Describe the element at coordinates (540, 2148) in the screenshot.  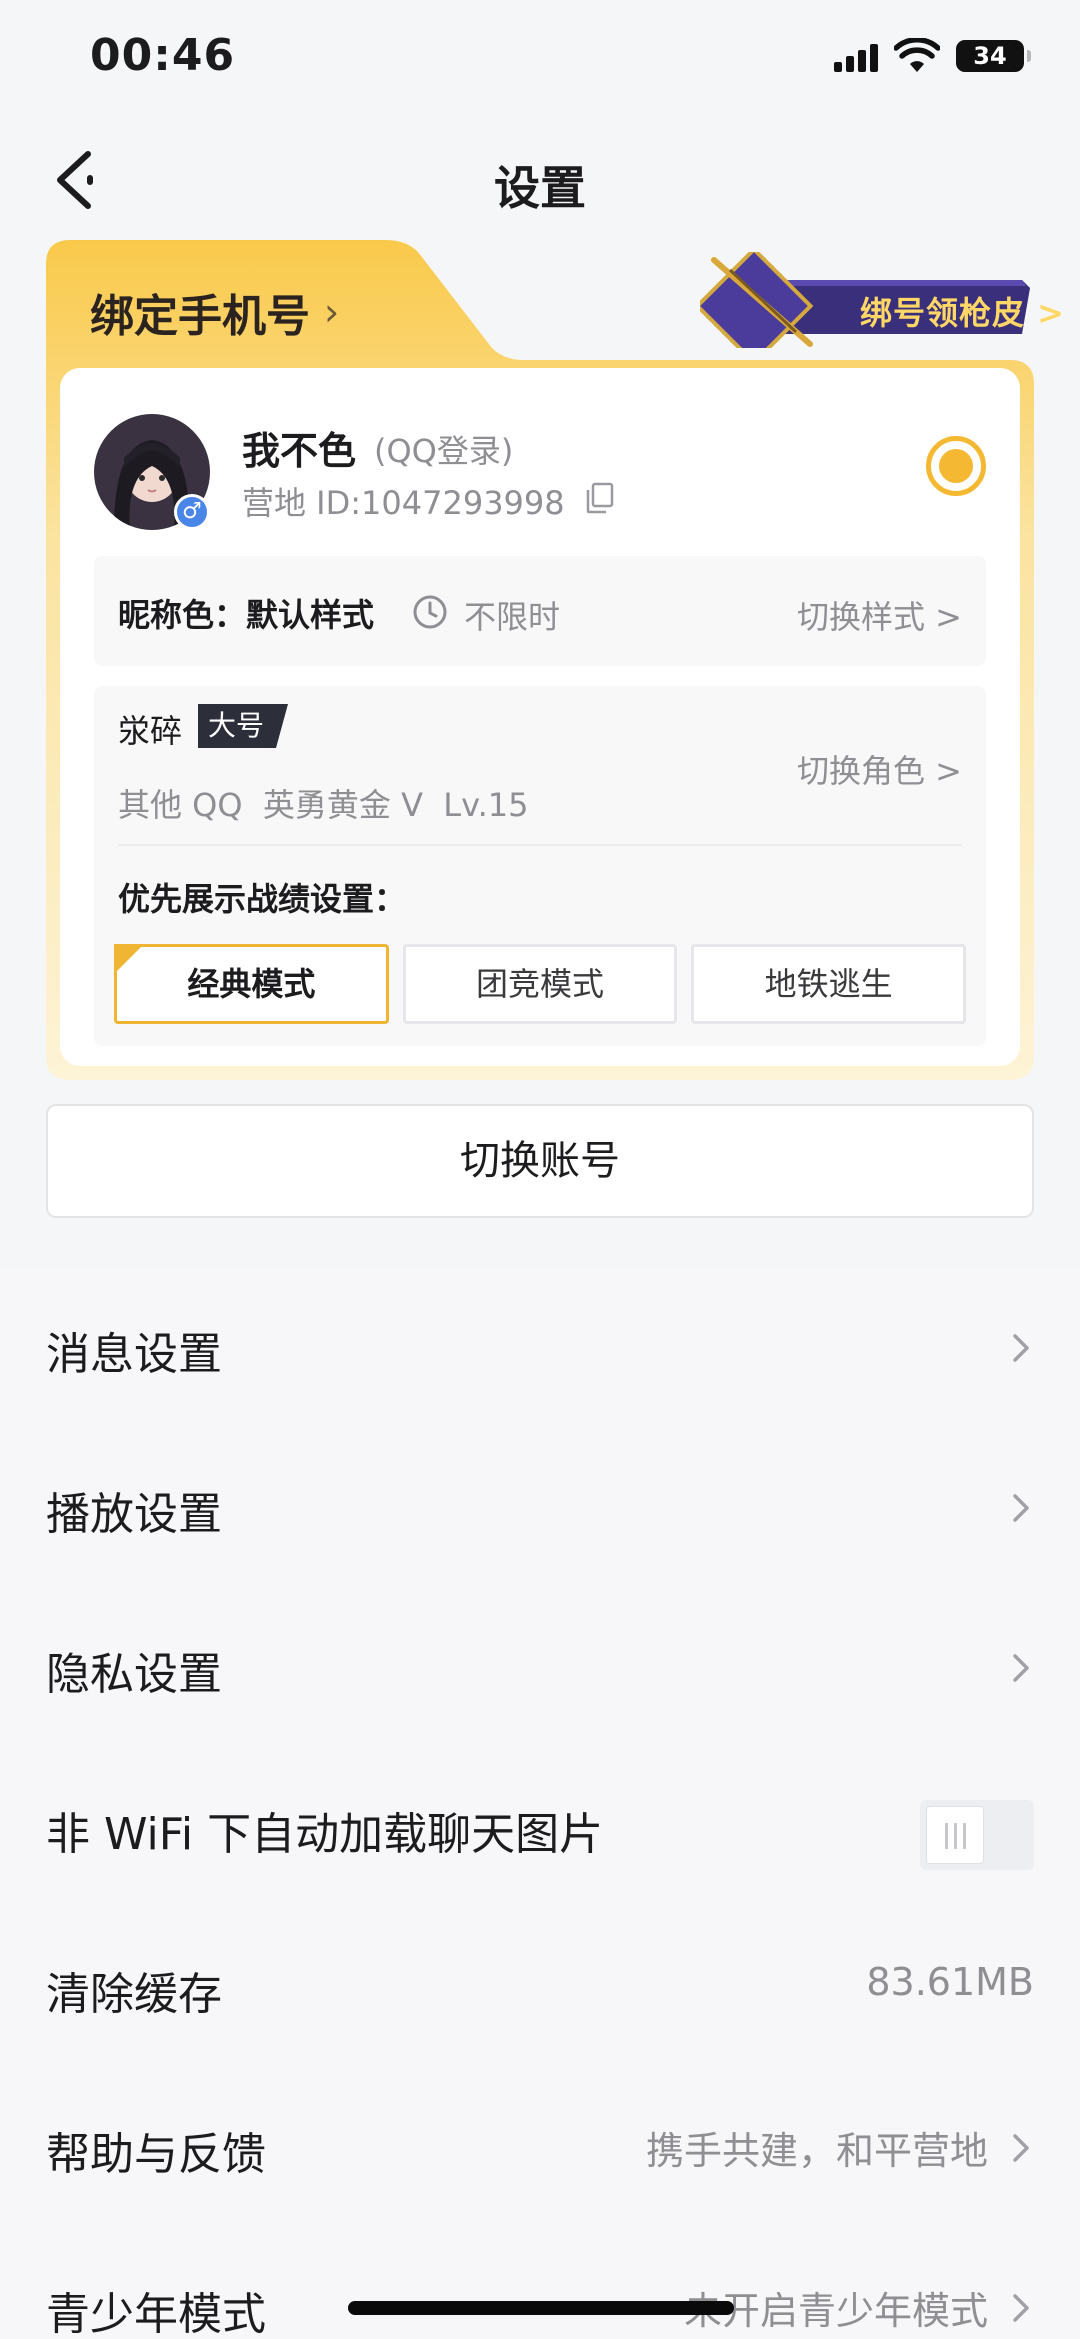
I see `setting-row-help: 帮助与反馈 携手共建，和平营地` at that location.